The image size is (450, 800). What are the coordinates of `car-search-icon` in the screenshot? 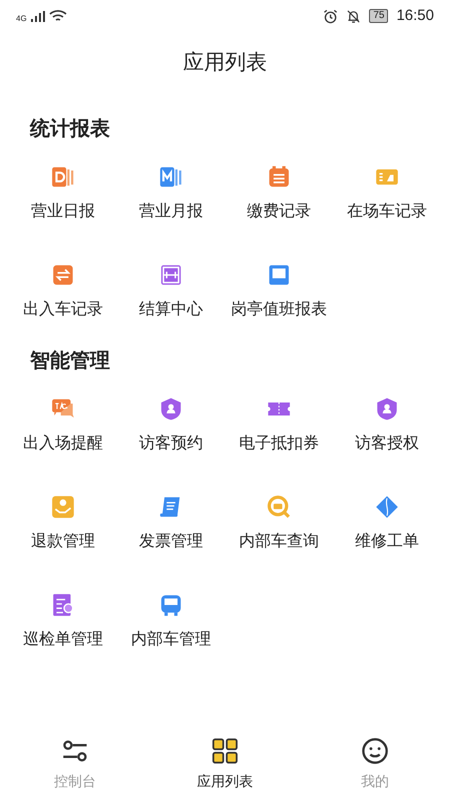 It's located at (279, 507).